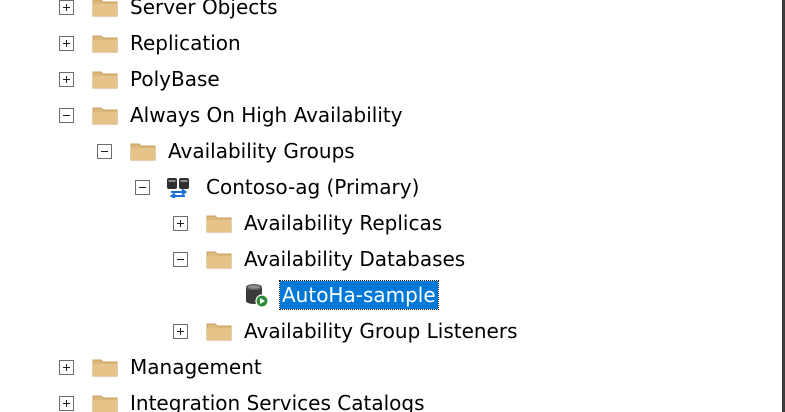 The image size is (785, 412). Describe the element at coordinates (185, 43) in the screenshot. I see `tree-node-label: Replication` at that location.